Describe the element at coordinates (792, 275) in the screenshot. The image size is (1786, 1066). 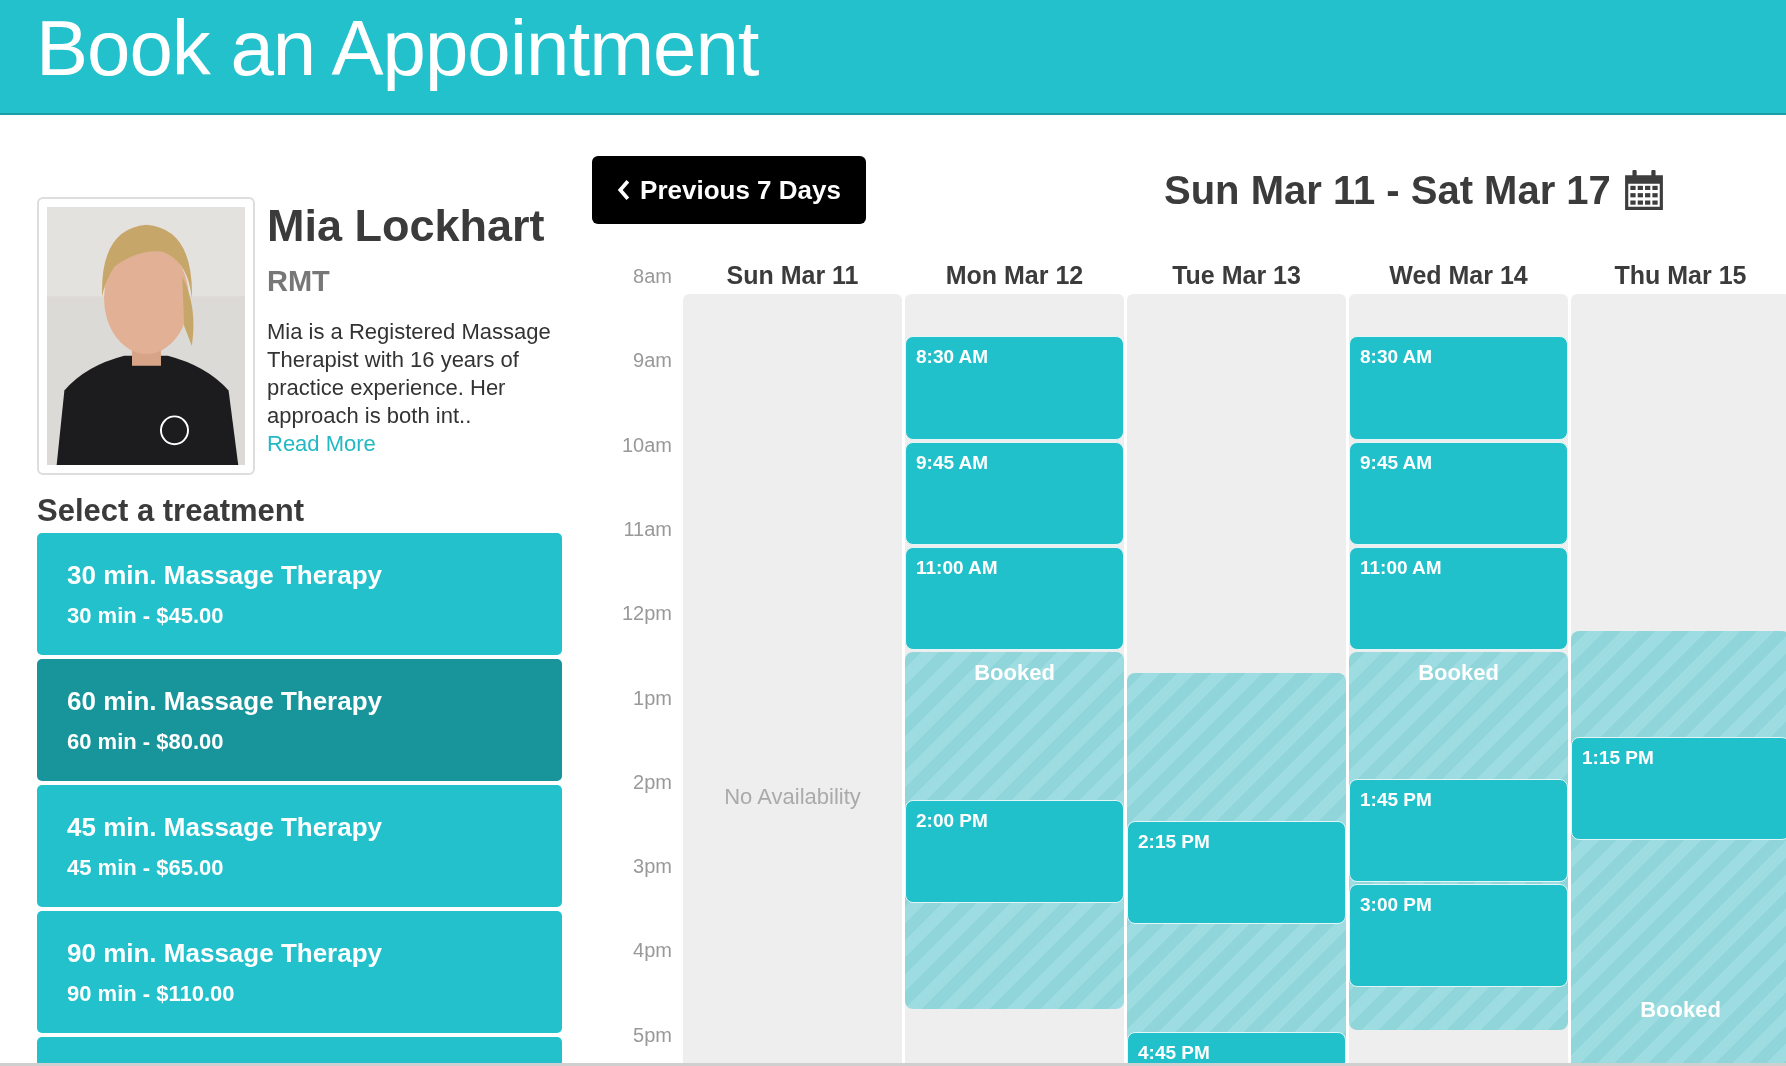
I see `day-header: Sun Mar 11` at that location.